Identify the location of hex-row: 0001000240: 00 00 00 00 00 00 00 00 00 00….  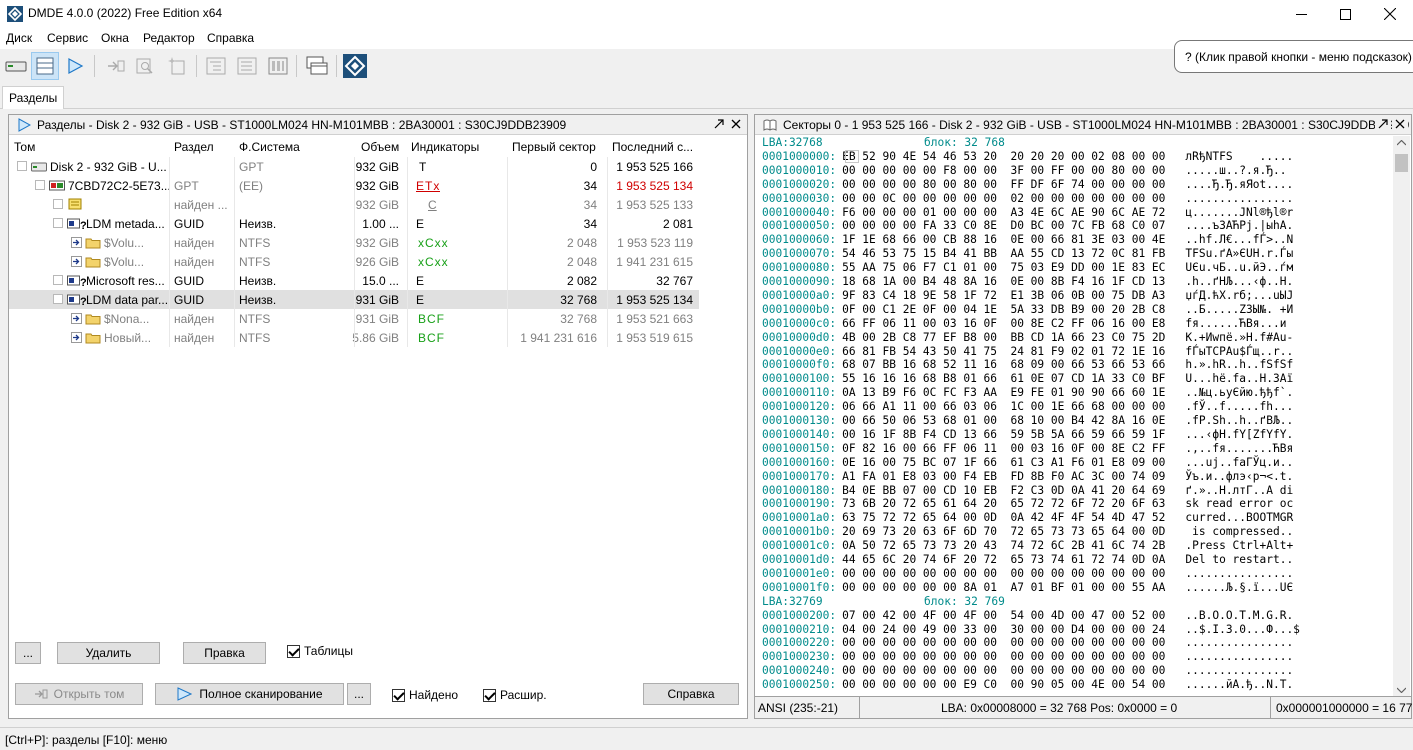
(1027, 671).